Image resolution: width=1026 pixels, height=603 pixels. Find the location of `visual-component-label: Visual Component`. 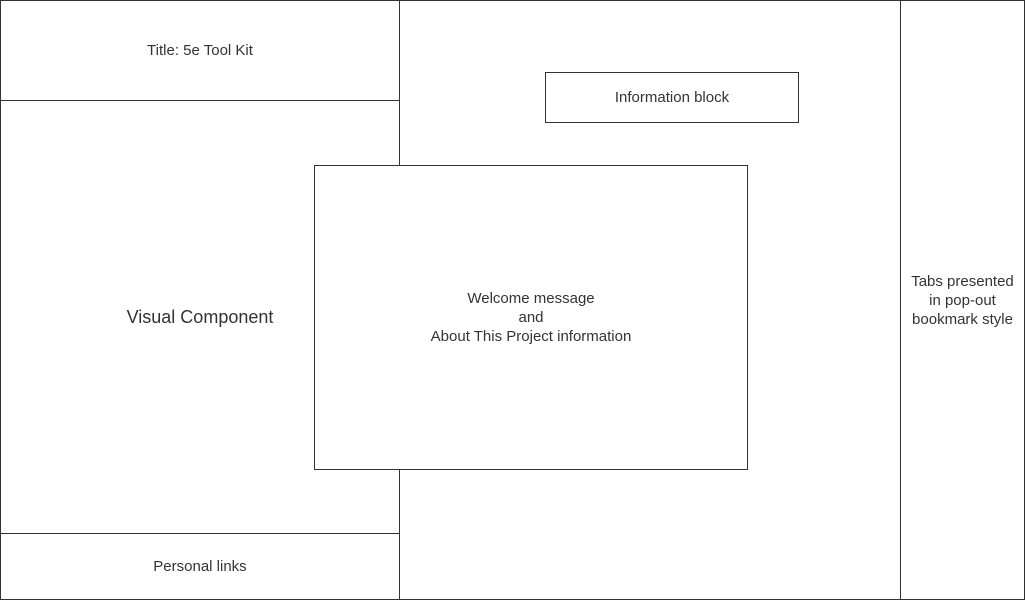

visual-component-label: Visual Component is located at coordinates (200, 317).